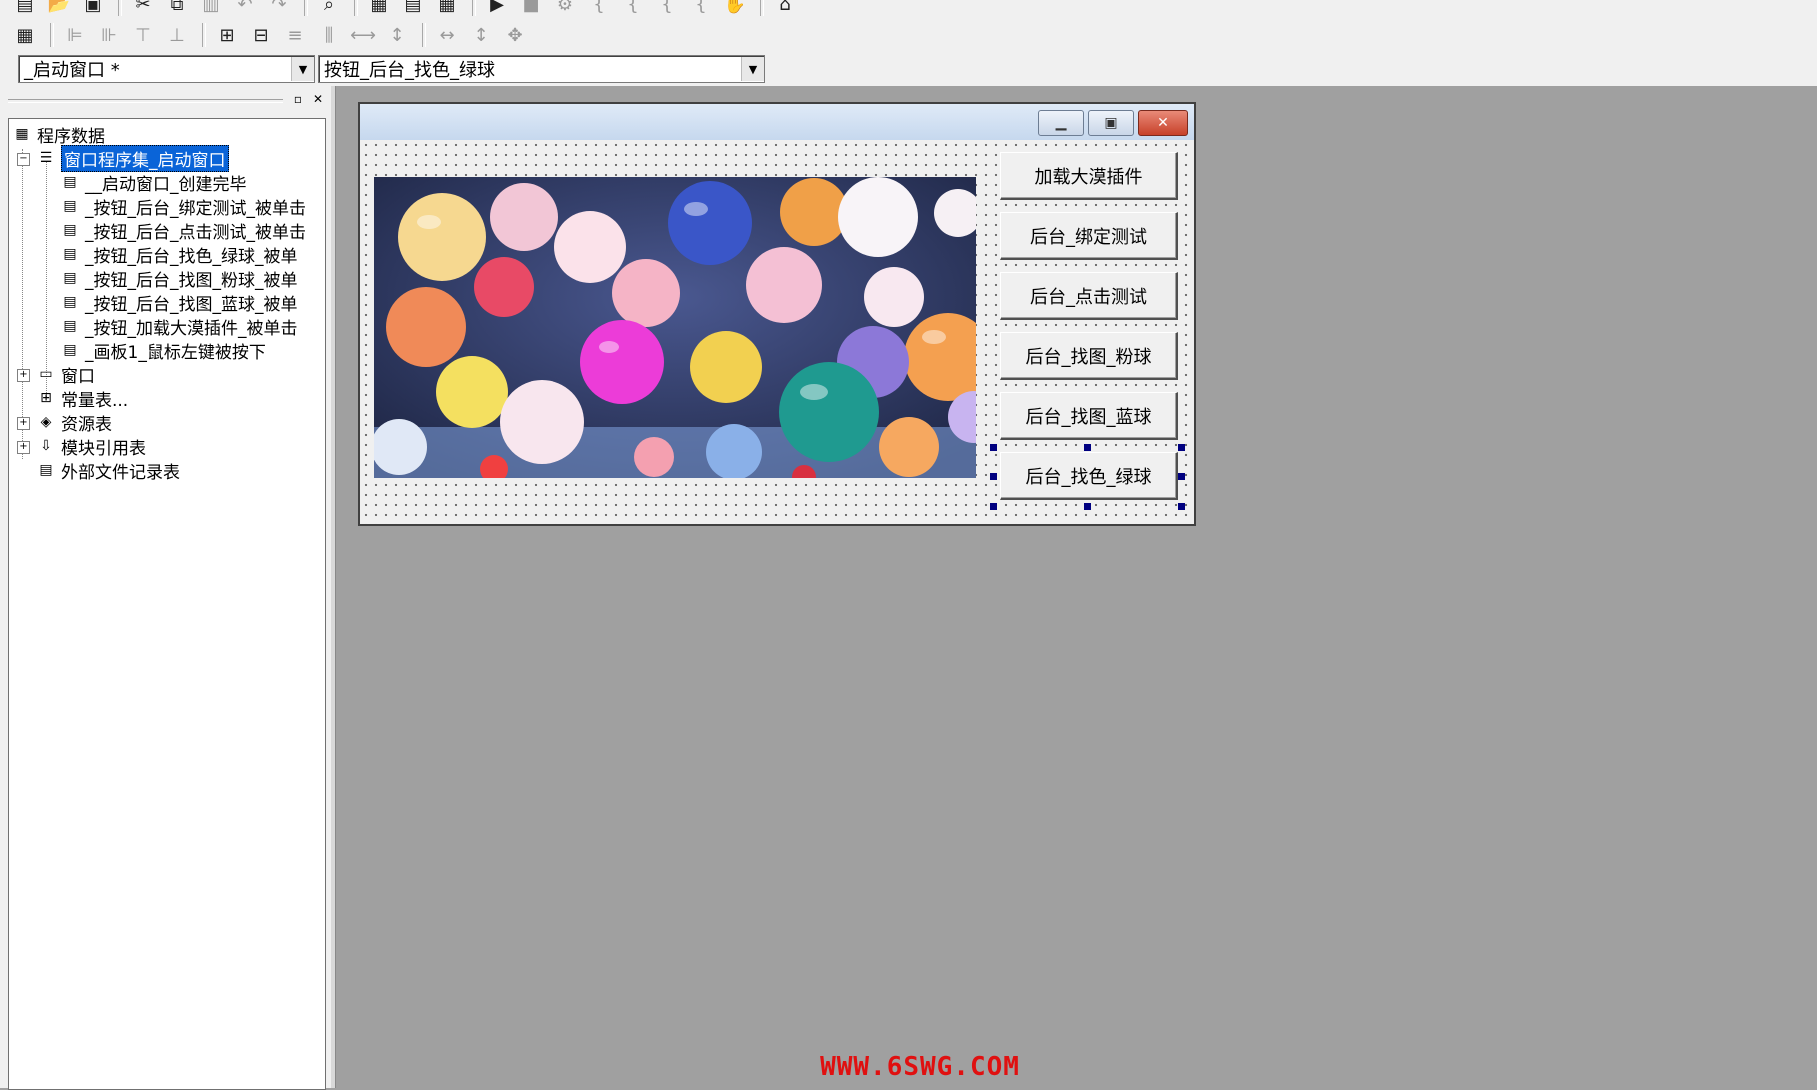 This screenshot has width=1817, height=1090. I want to click on align-left-icon: ⊫, so click(75, 35).